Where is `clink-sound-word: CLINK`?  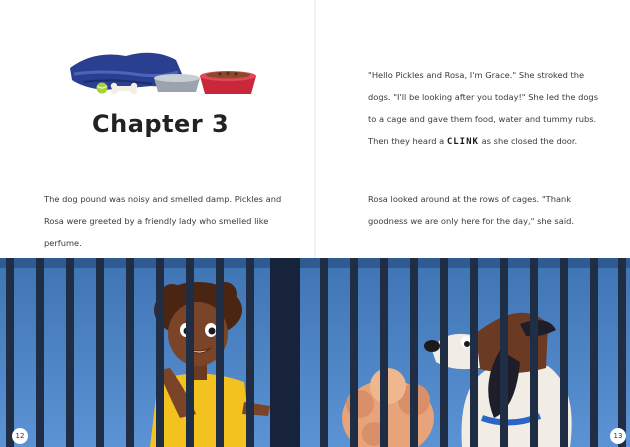
clink-sound-word: CLINK is located at coordinates (462, 142).